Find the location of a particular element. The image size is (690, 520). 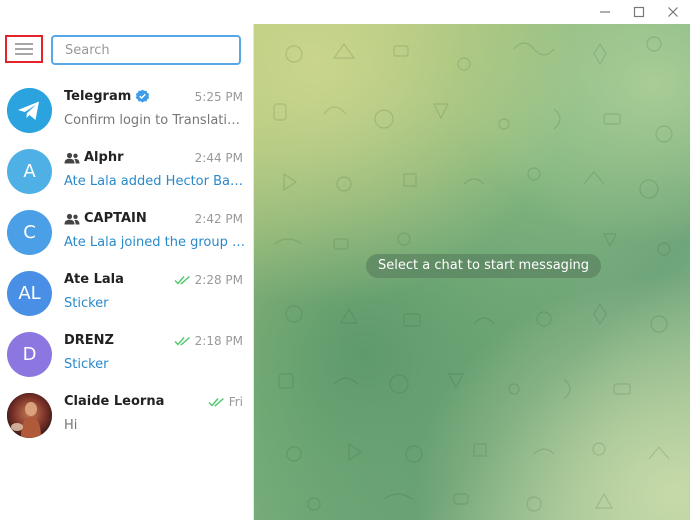

chat-name: Ate Lala is located at coordinates (94, 279).